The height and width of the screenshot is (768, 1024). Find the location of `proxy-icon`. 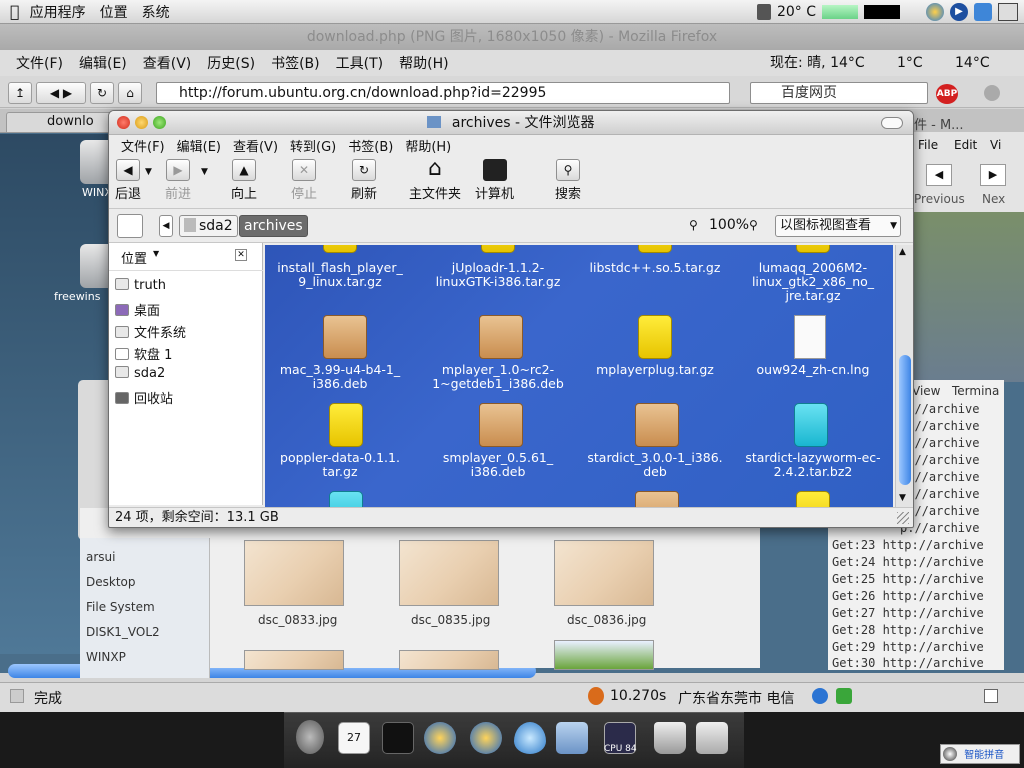

proxy-icon is located at coordinates (820, 696).